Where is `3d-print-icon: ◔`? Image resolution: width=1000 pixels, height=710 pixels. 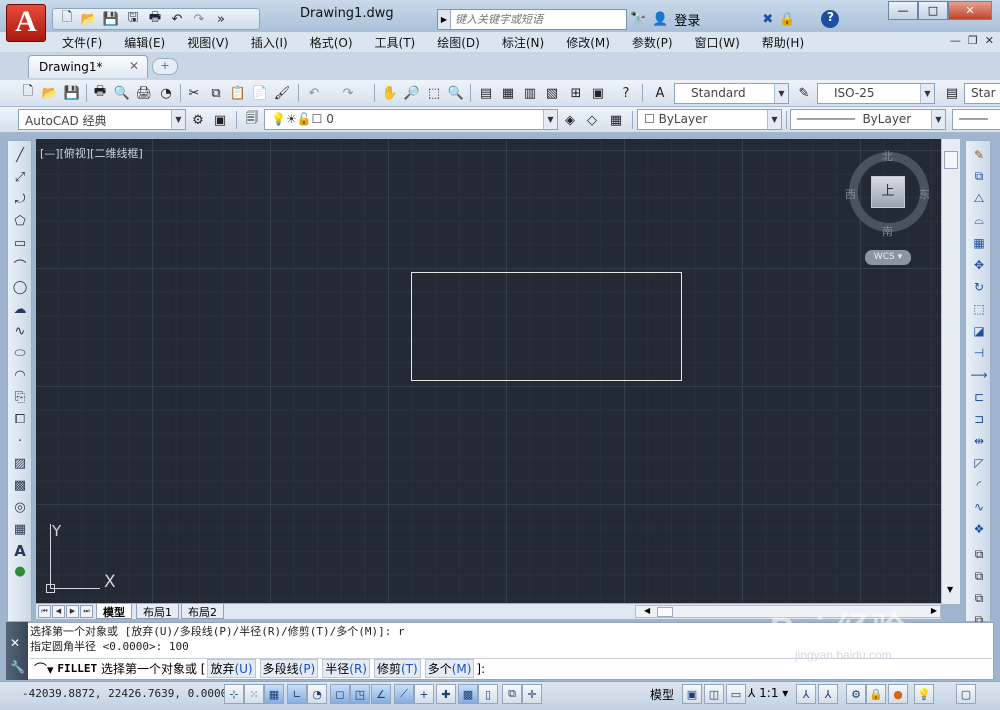
3d-print-icon: ◔ is located at coordinates (166, 93).